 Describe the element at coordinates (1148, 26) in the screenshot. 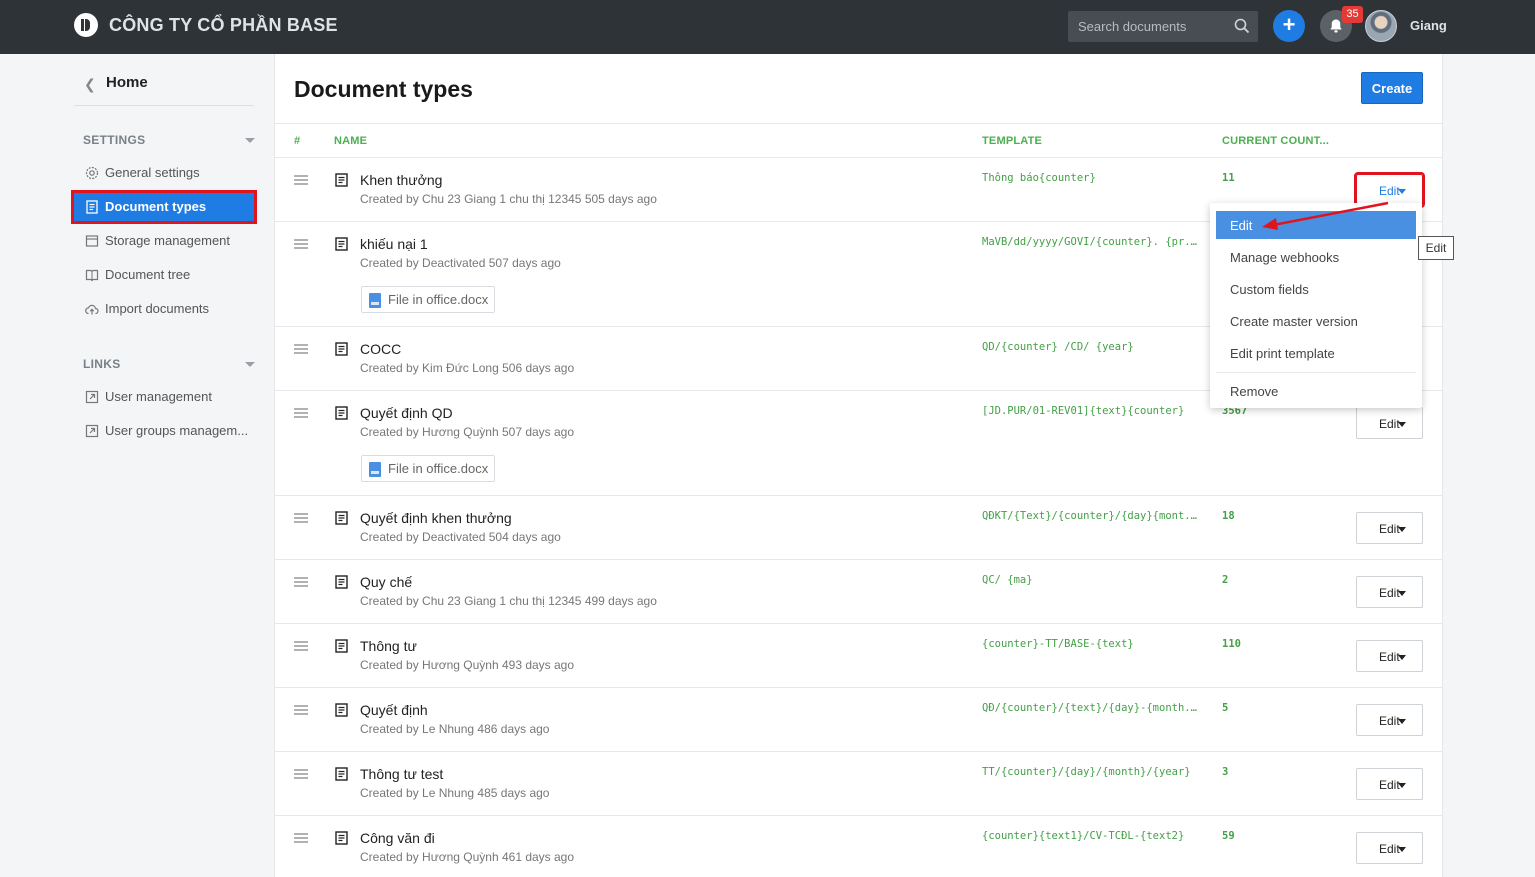

I see `search-input` at that location.